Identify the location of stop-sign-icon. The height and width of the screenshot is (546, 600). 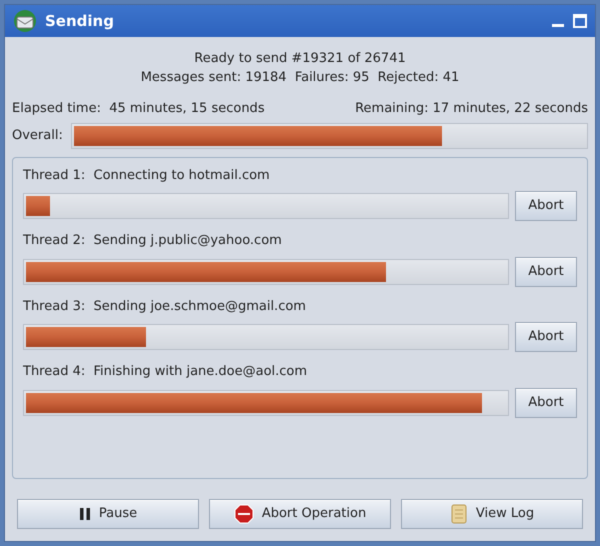
(244, 514).